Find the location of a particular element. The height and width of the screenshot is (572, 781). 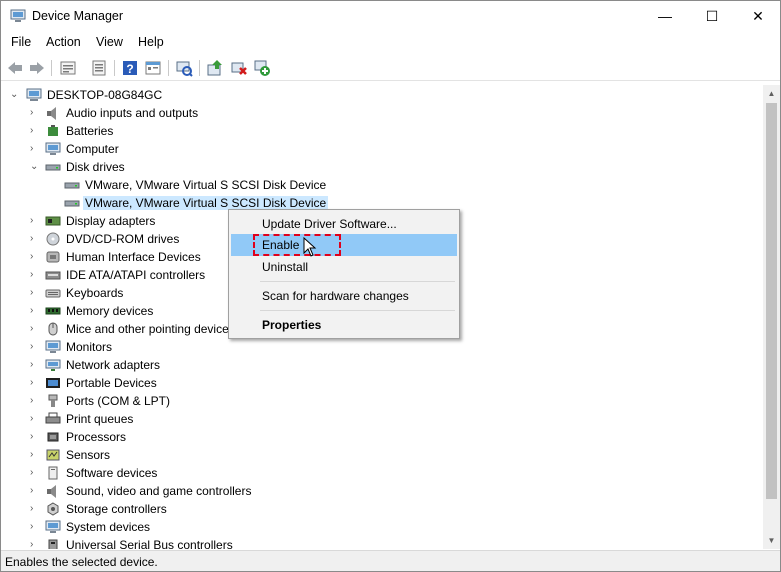

keyboard-icon is located at coordinates (53, 293).